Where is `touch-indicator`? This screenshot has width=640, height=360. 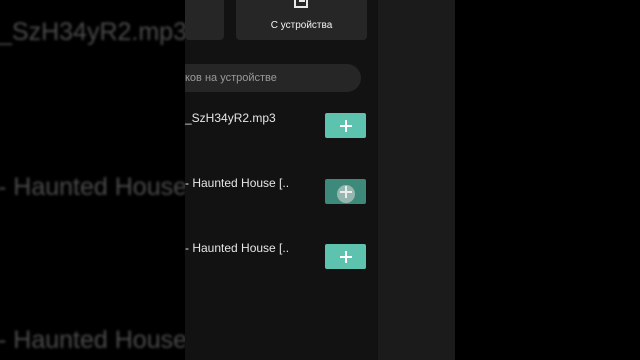
touch-indicator is located at coordinates (346, 194).